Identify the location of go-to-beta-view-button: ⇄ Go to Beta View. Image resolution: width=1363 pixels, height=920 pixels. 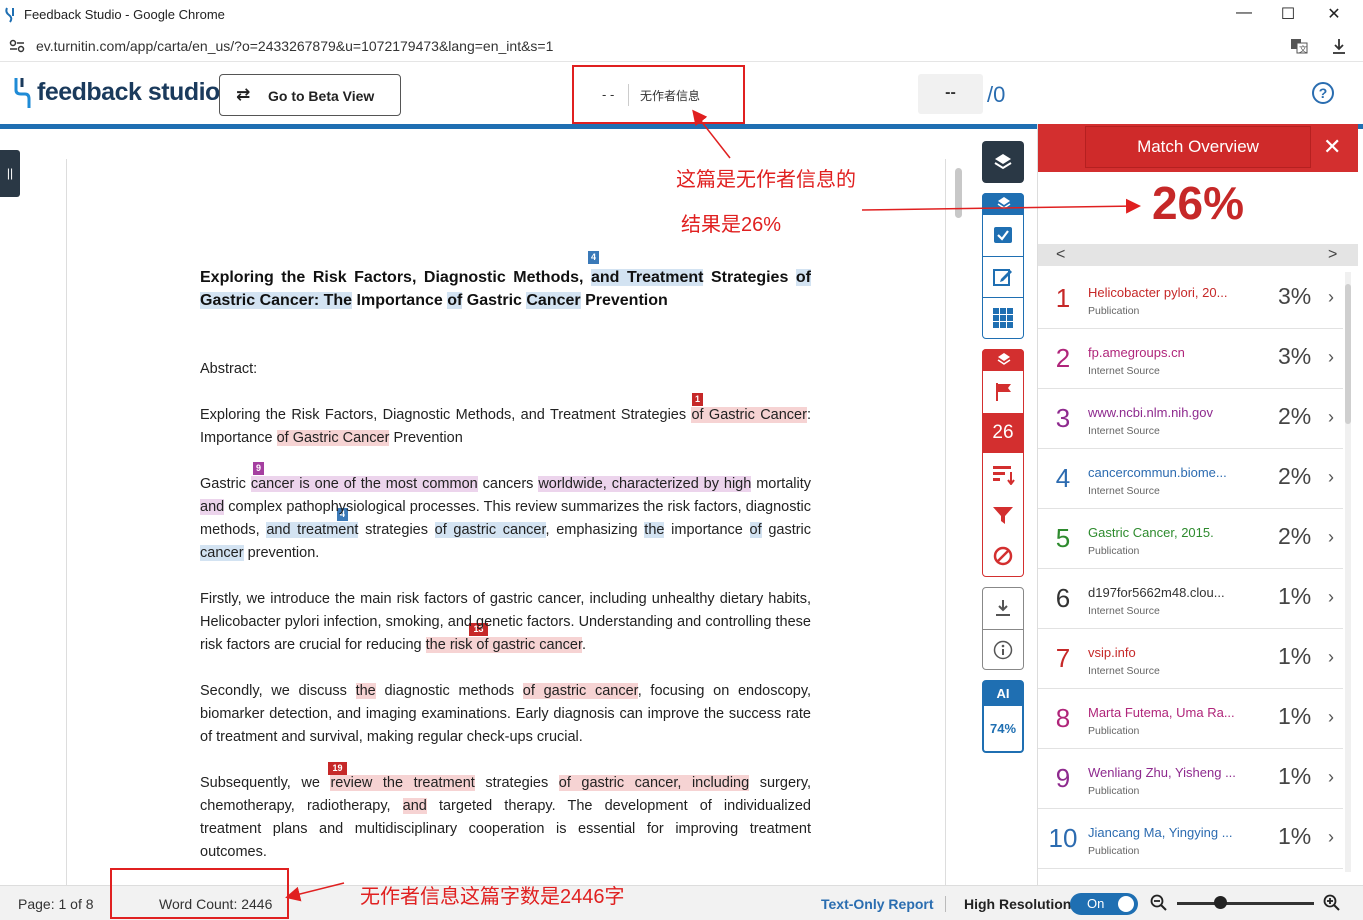
(310, 95).